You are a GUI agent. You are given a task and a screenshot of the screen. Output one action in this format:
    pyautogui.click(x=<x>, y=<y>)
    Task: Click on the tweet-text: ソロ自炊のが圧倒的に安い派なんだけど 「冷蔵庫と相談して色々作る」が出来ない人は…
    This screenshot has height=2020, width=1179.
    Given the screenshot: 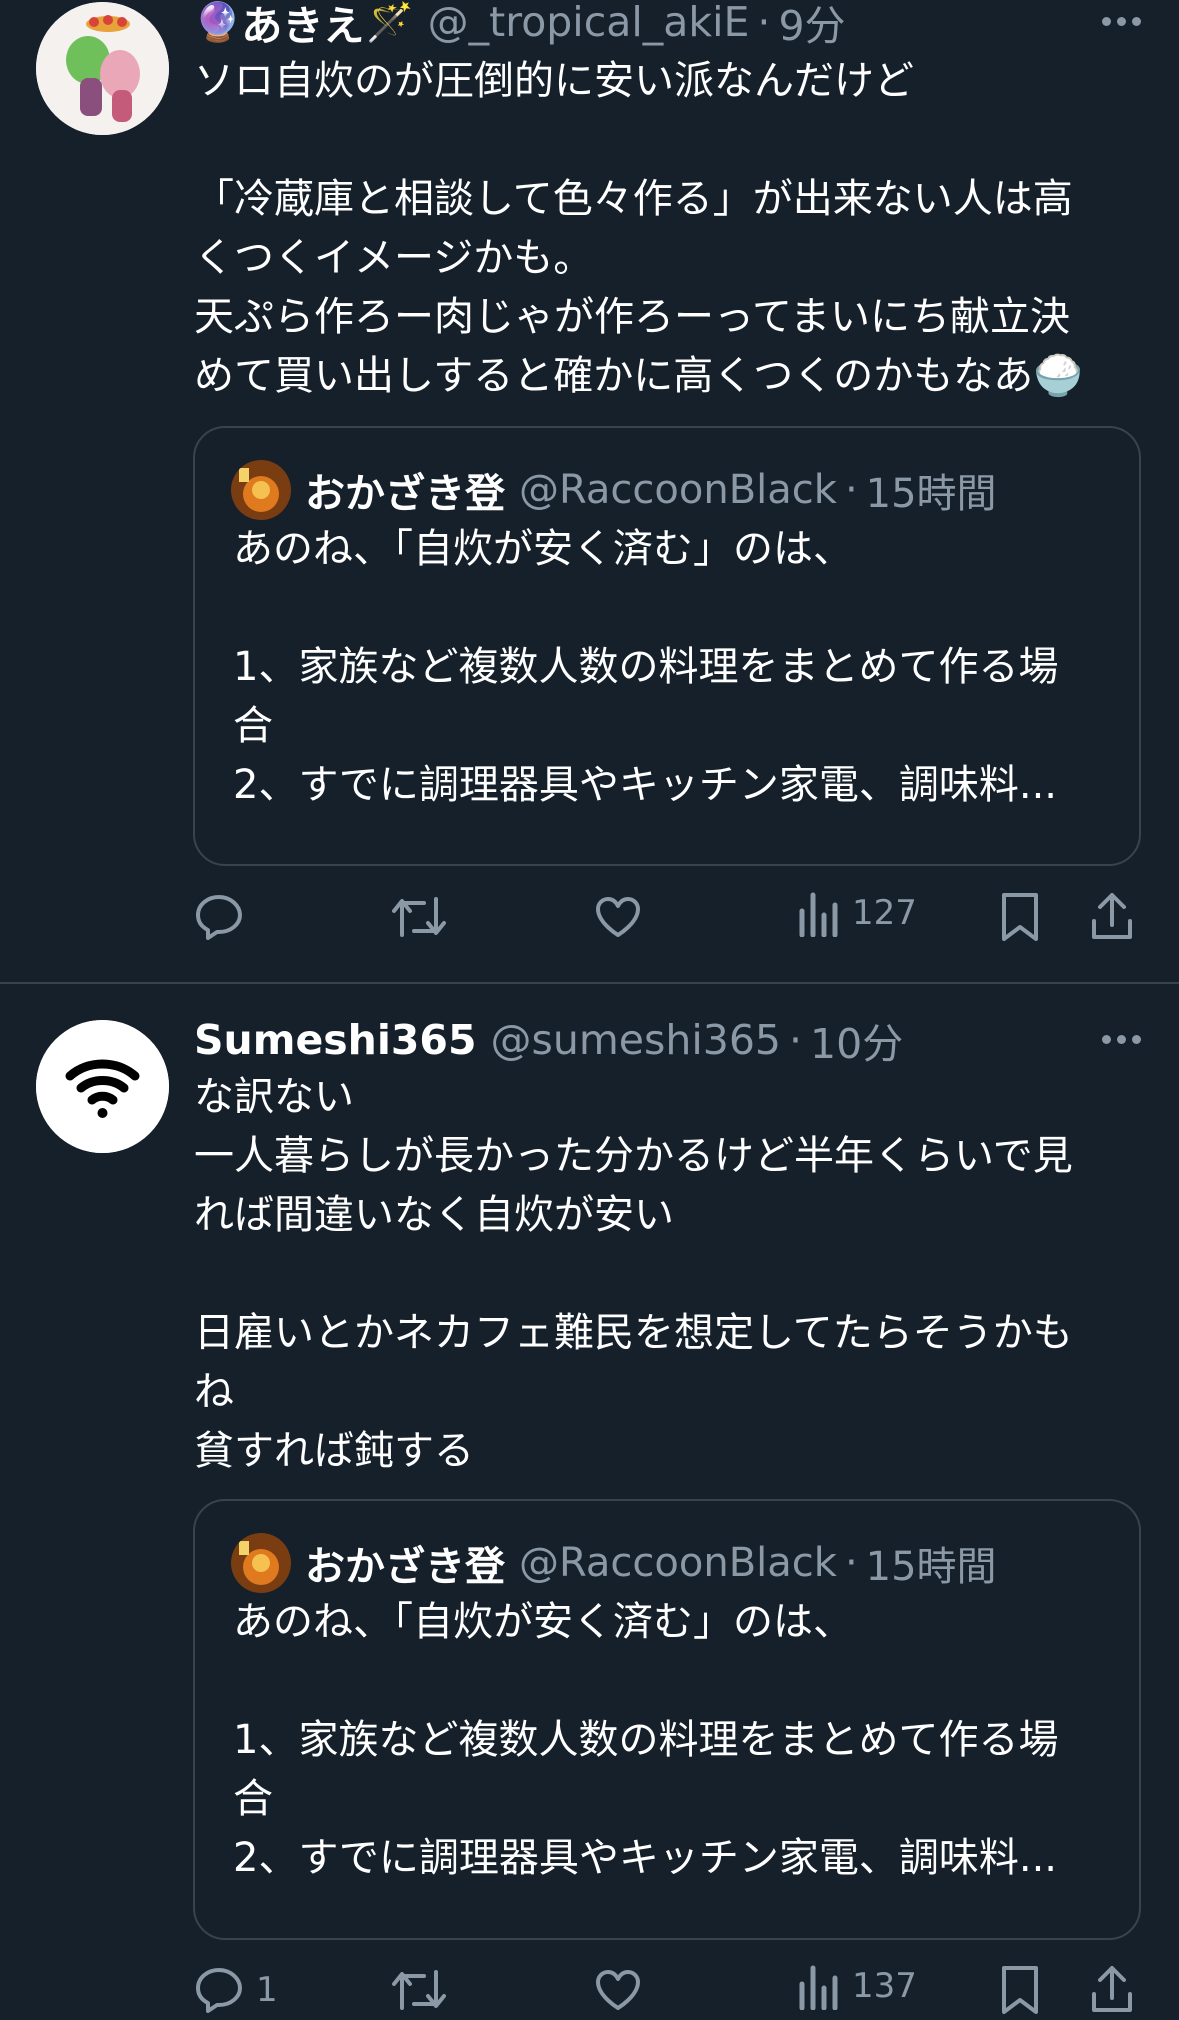 What is the action you would take?
    pyautogui.click(x=669, y=229)
    